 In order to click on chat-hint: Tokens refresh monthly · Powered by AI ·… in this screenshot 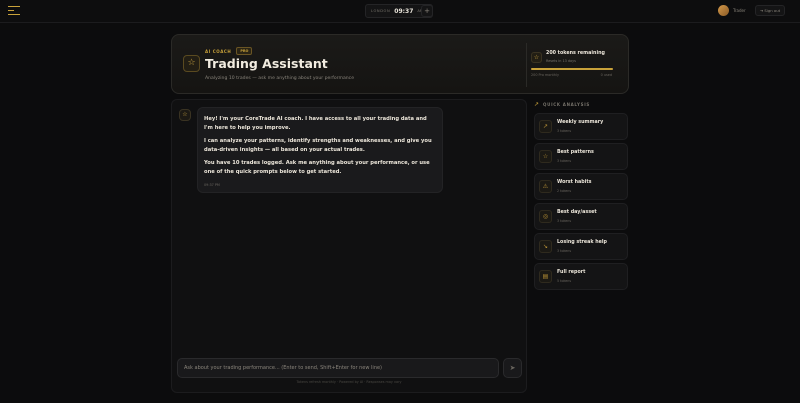, I will do `click(349, 382)`.